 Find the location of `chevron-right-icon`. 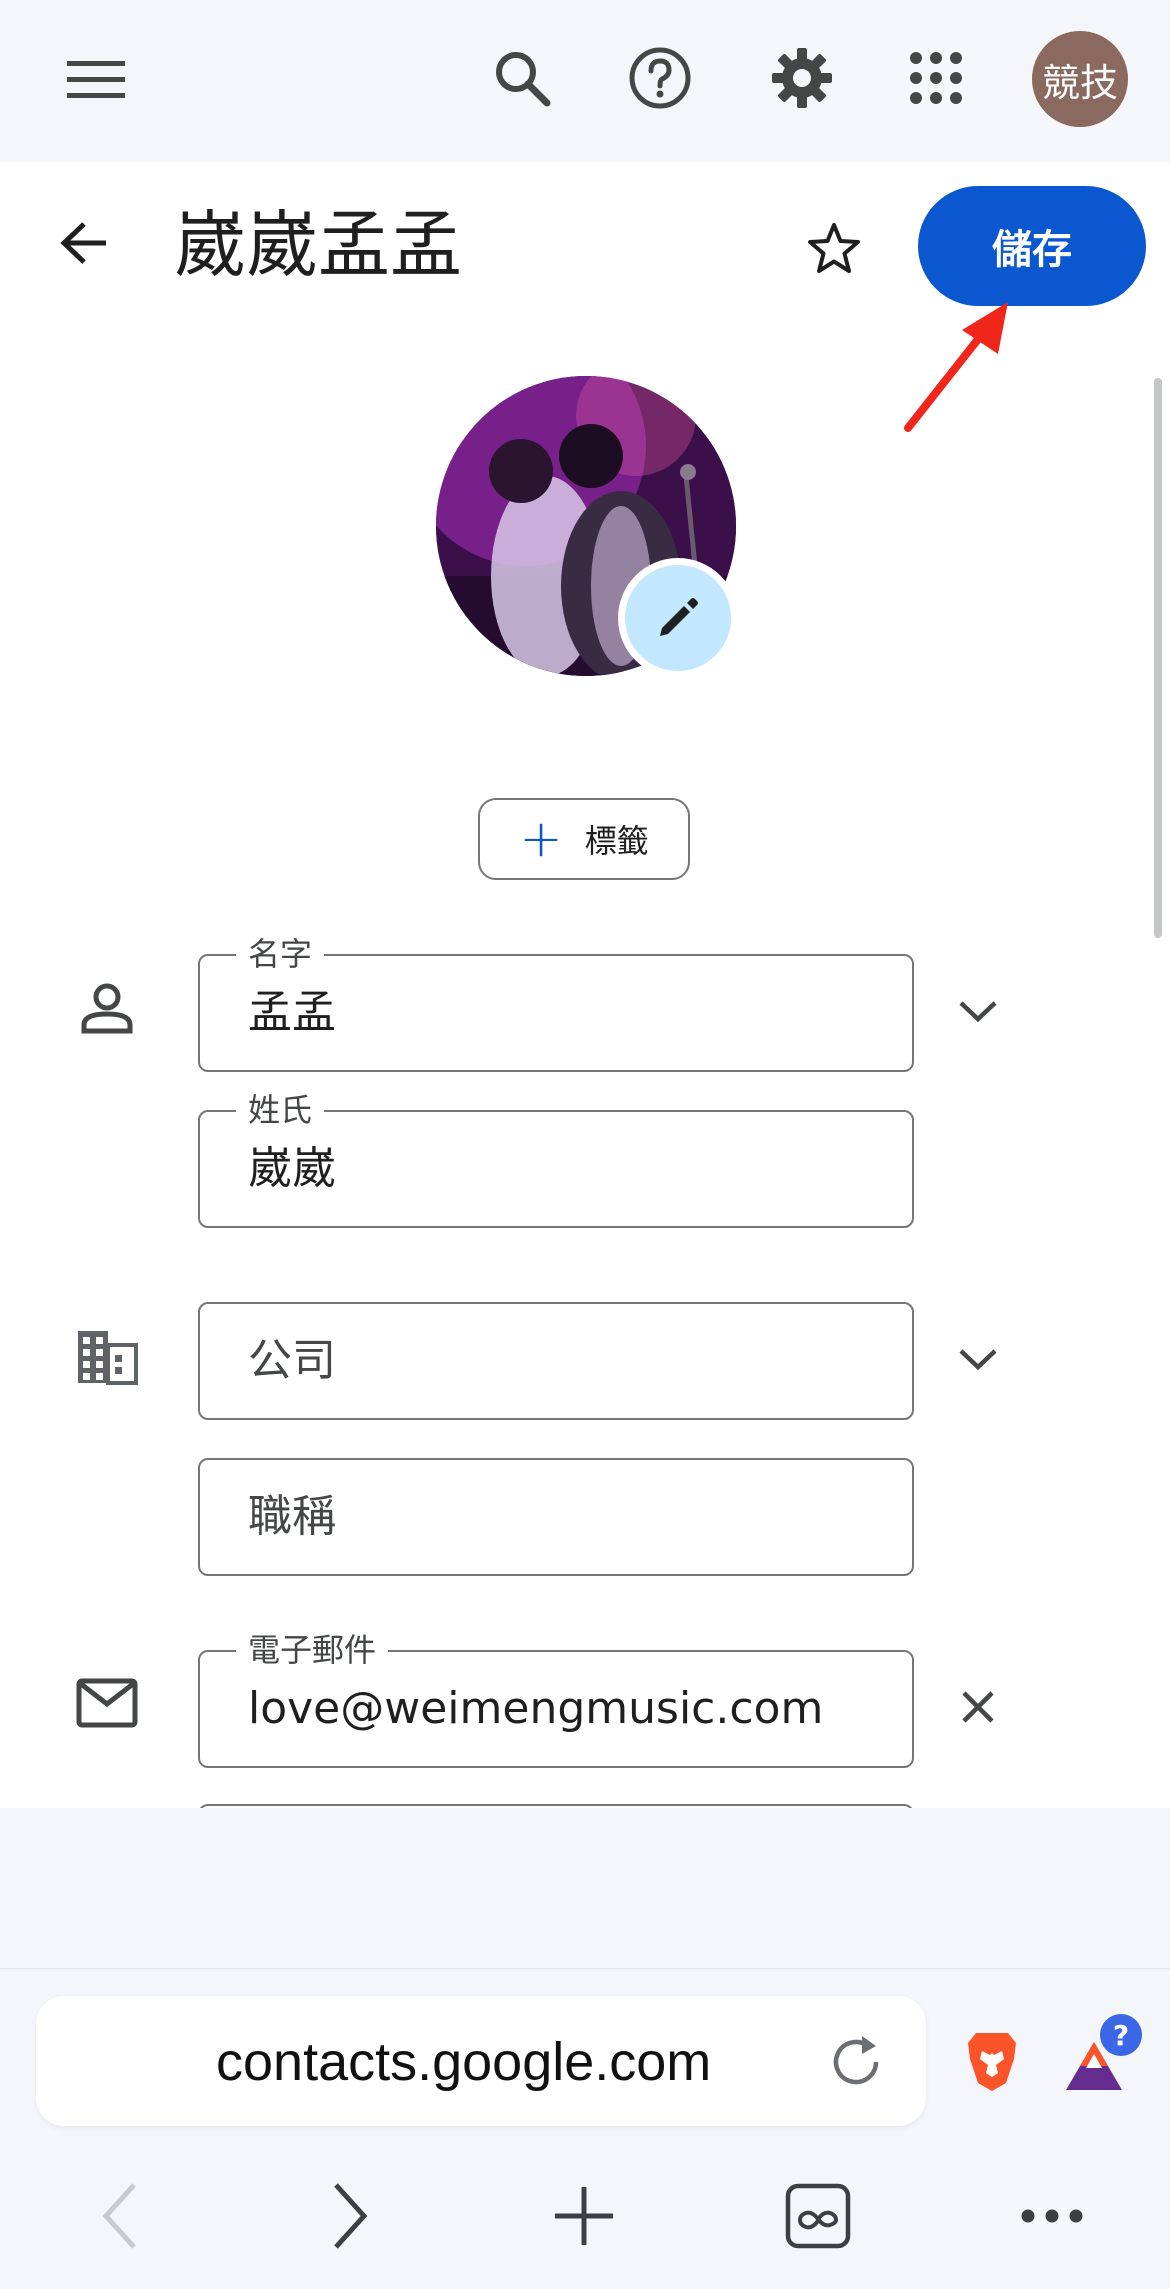

chevron-right-icon is located at coordinates (351, 2216).